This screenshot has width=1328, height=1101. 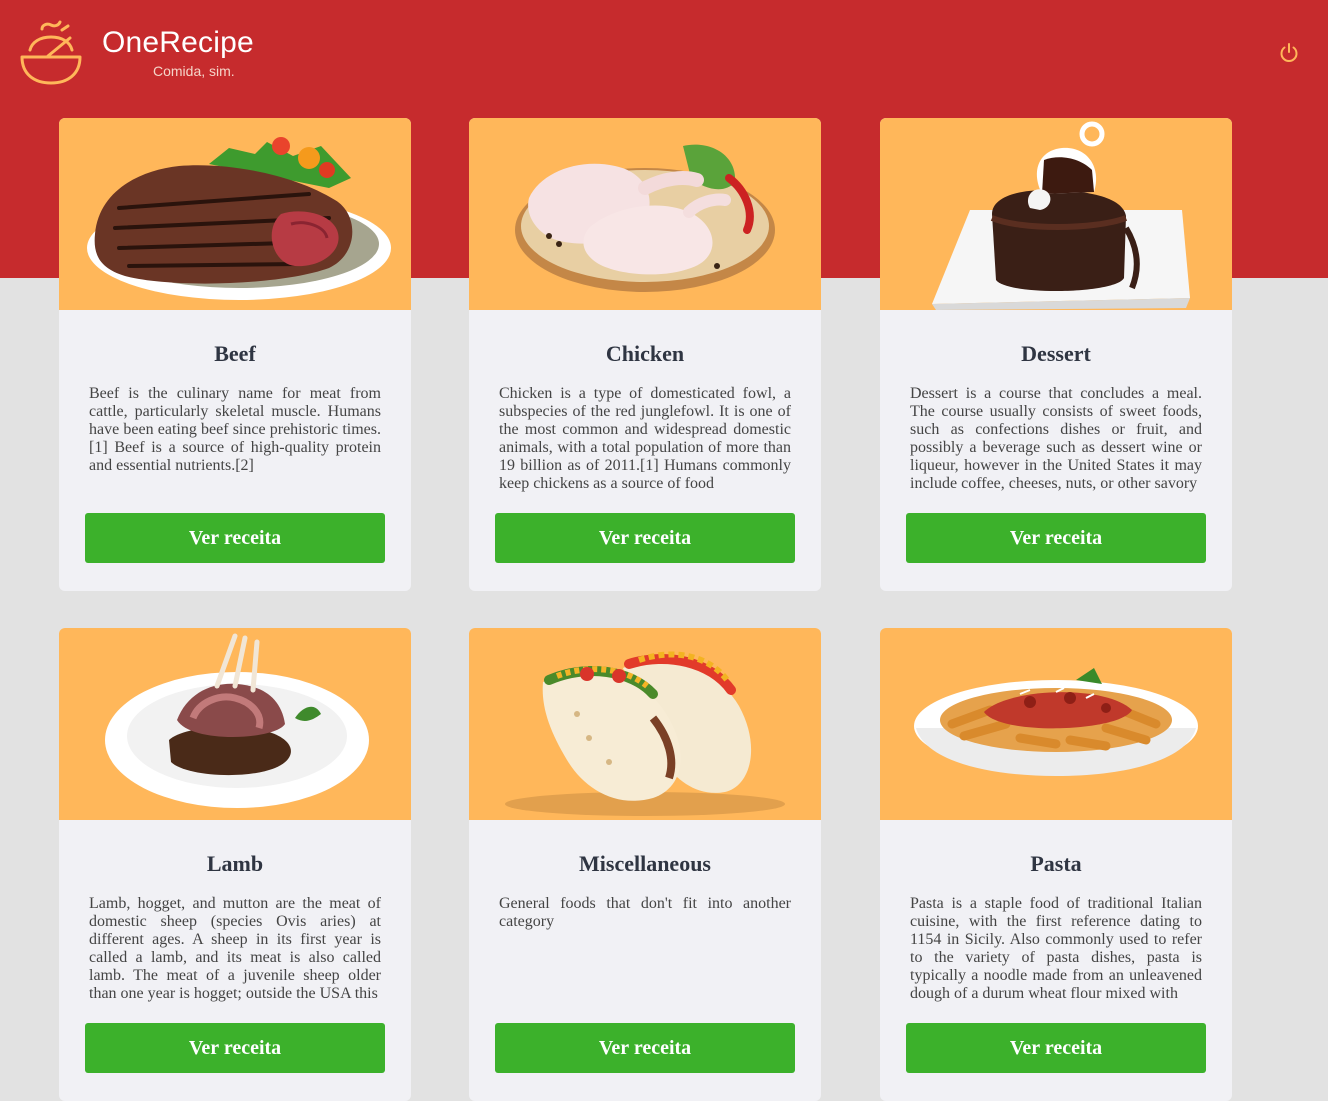 I want to click on bowl-icon, so click(x=51, y=52).